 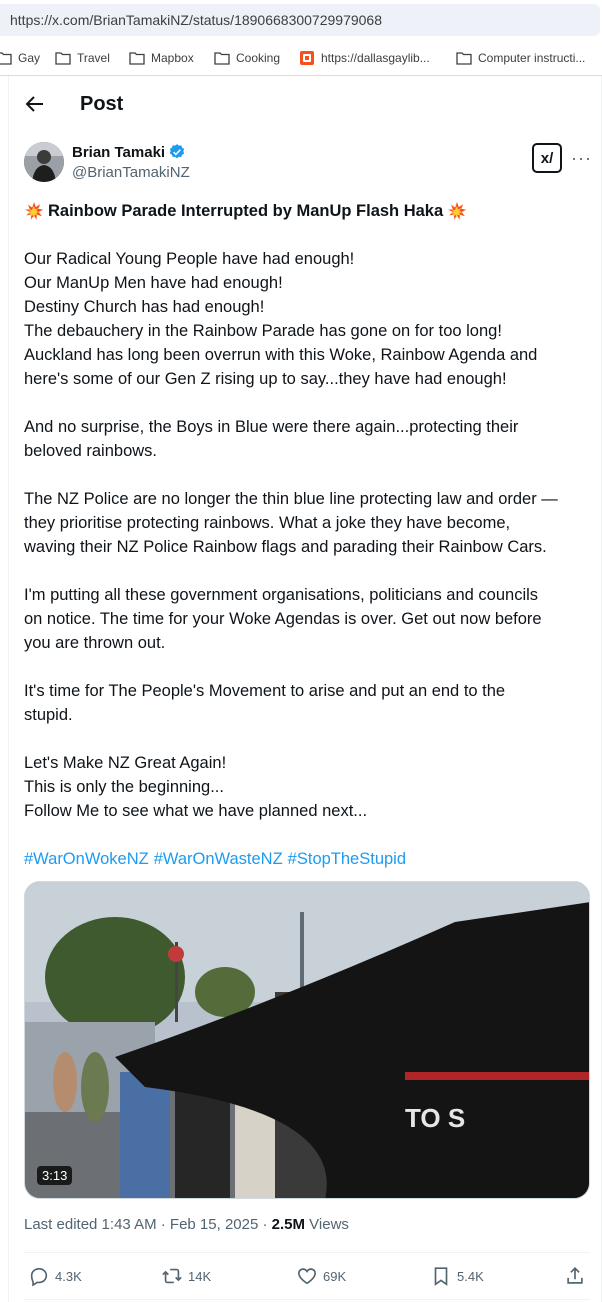 What do you see at coordinates (125, 763) in the screenshot?
I see `paragraph-line: Let's Make NZ Great Again!` at bounding box center [125, 763].